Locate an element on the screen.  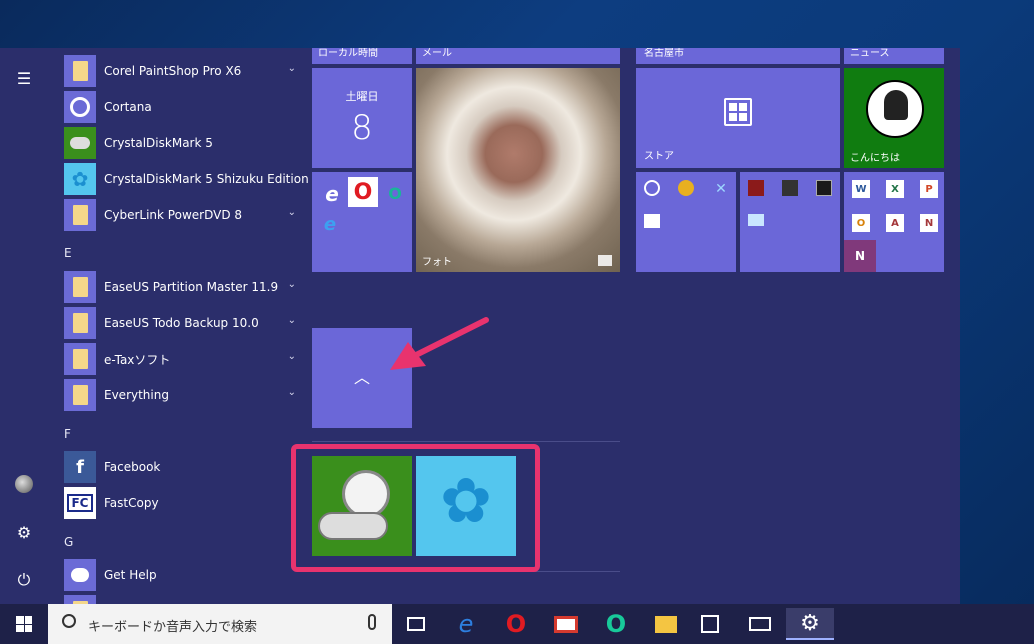
character-avatar is located at coordinates (895, 109).